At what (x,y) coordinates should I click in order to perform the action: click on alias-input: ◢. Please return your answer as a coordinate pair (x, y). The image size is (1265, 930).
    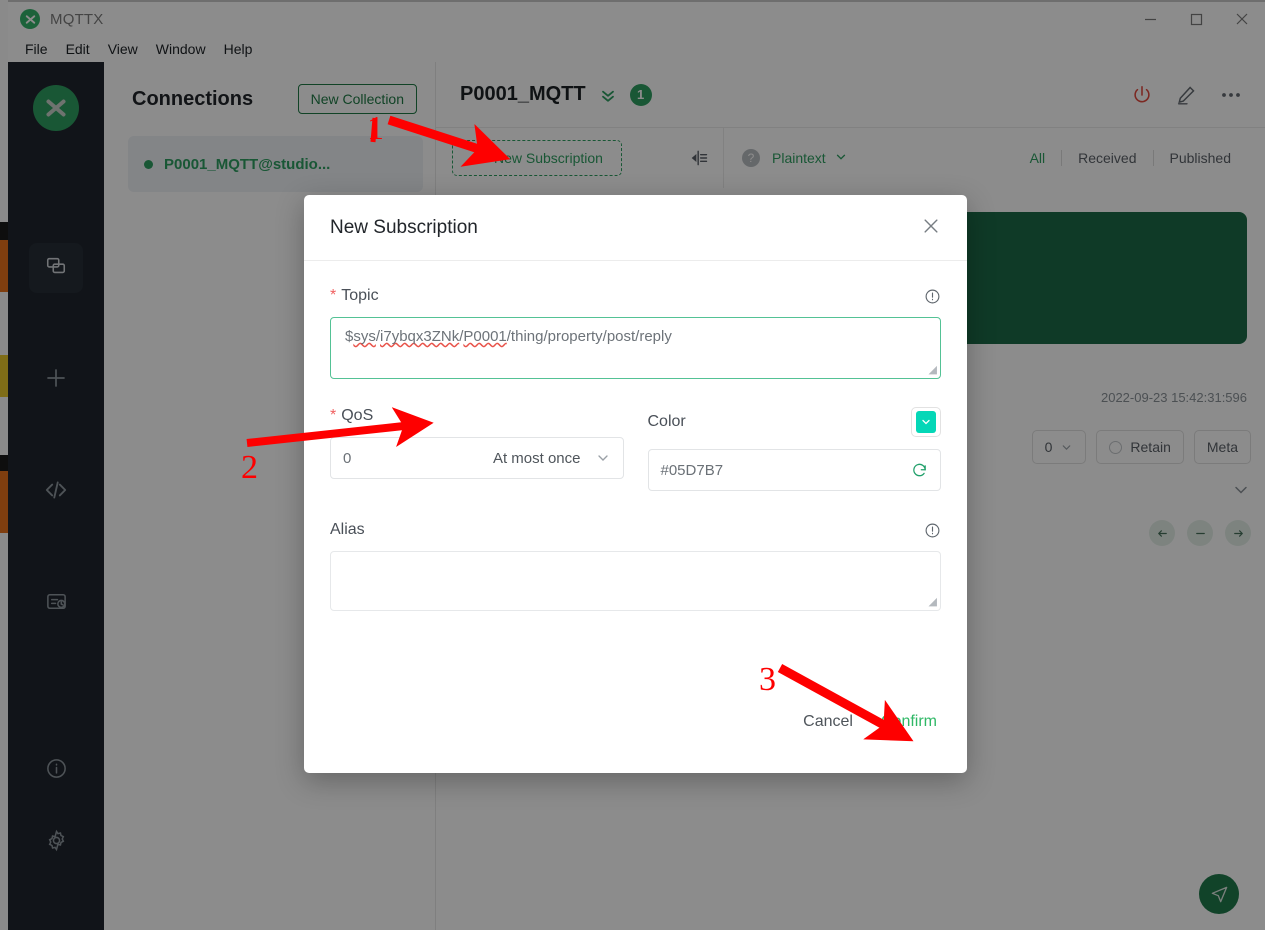
    Looking at the image, I should click on (635, 581).